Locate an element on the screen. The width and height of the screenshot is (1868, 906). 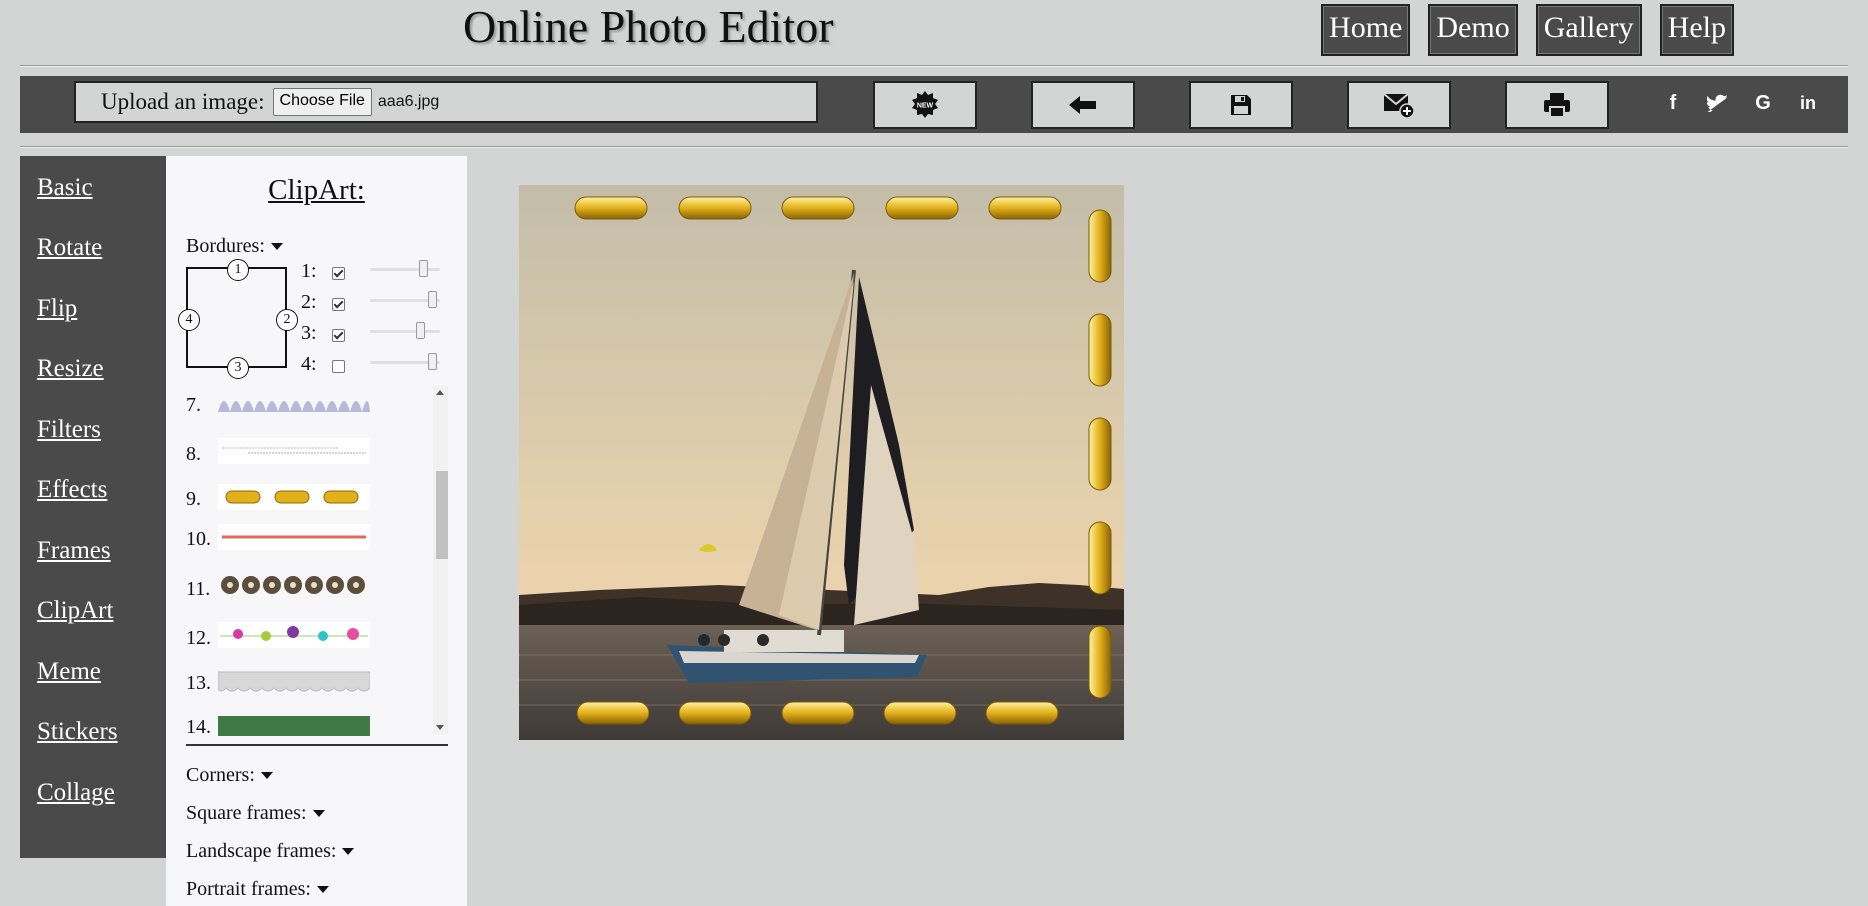
toolbar-divider is located at coordinates (934, 147).